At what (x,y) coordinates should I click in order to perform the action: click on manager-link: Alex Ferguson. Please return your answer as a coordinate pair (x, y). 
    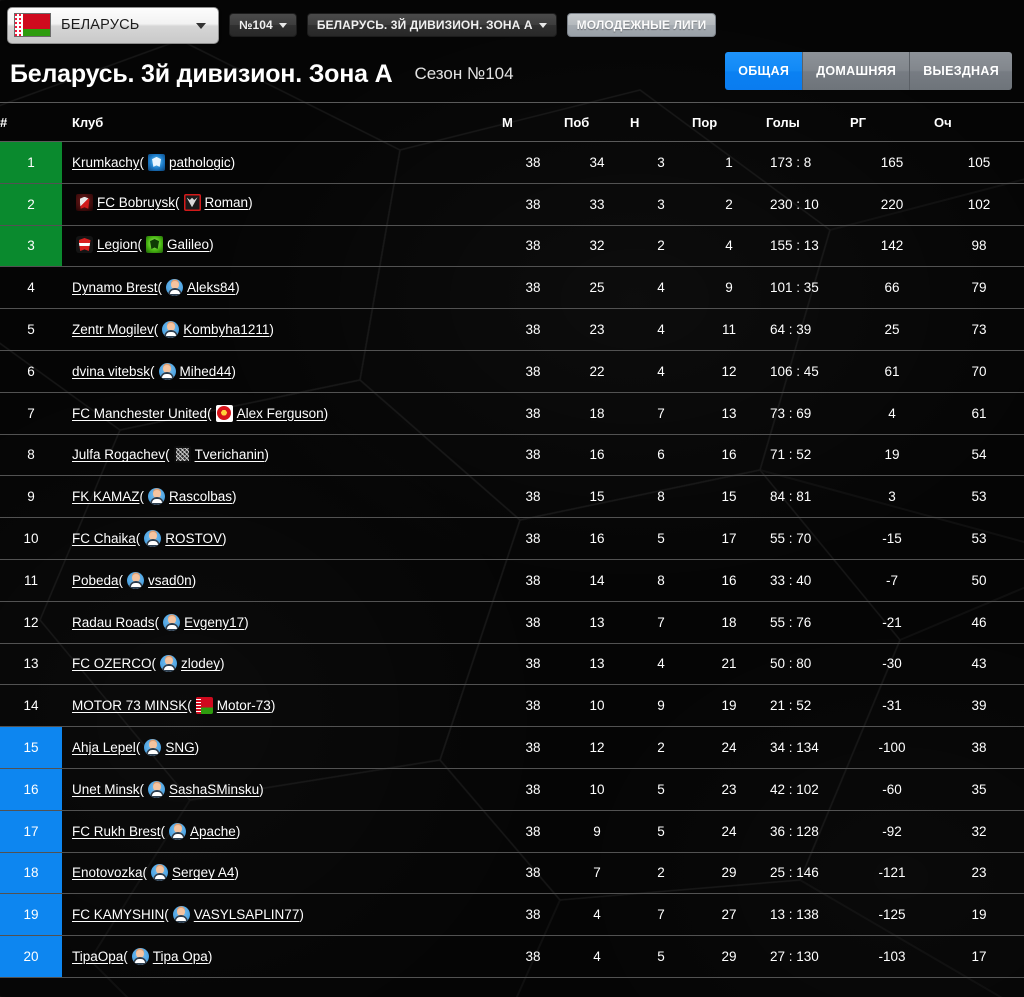
    Looking at the image, I should click on (280, 413).